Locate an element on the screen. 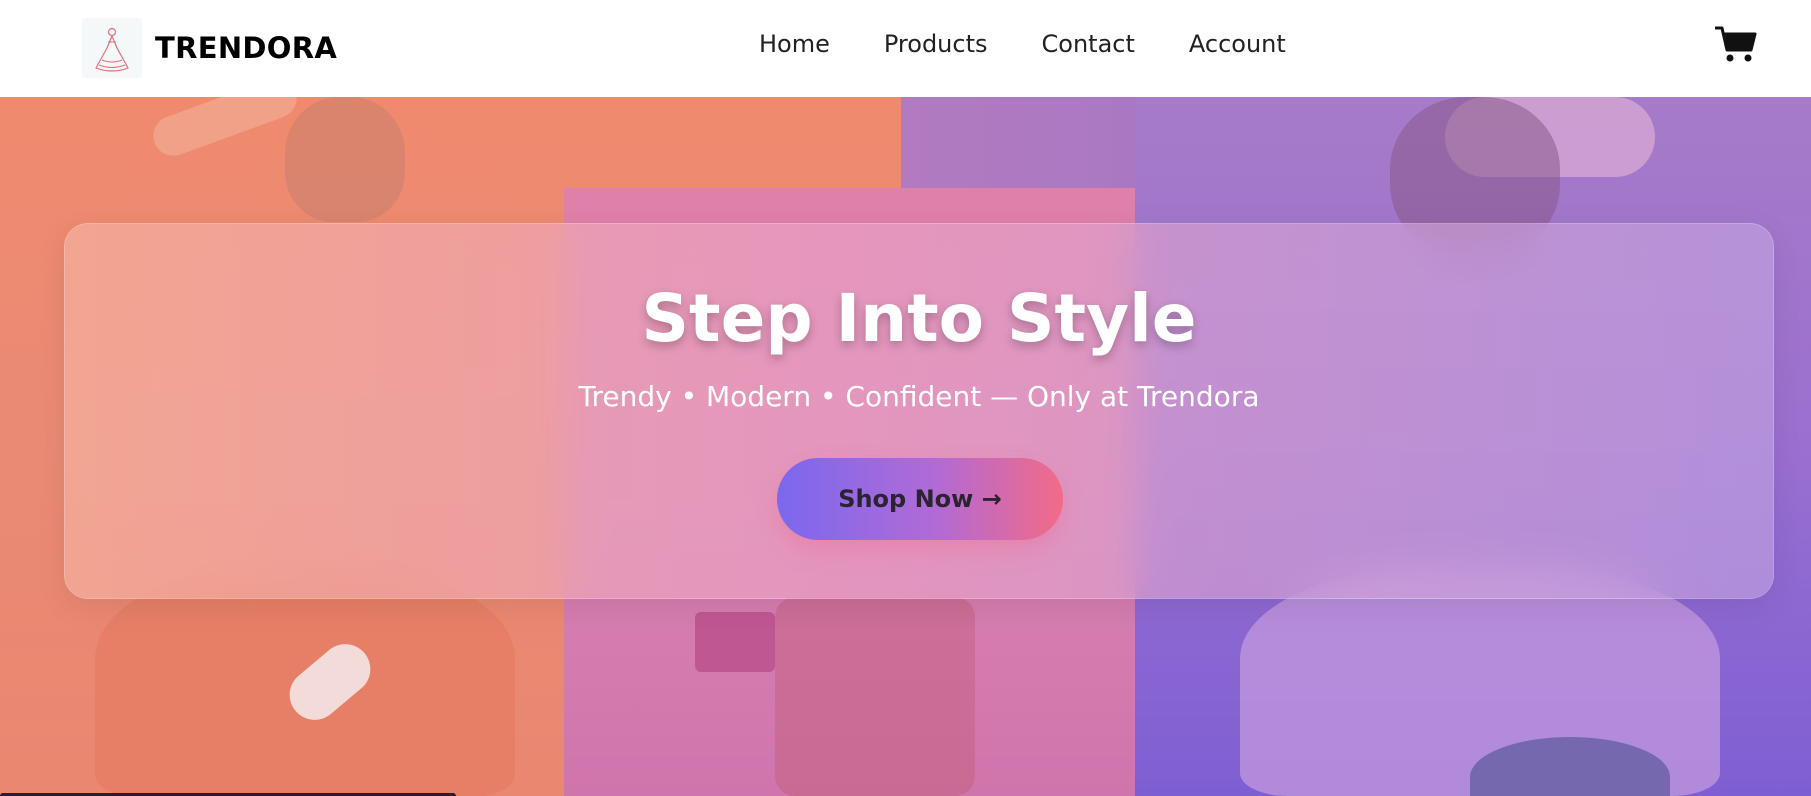 This screenshot has height=796, width=1811. dress-logo-icon is located at coordinates (112, 48).